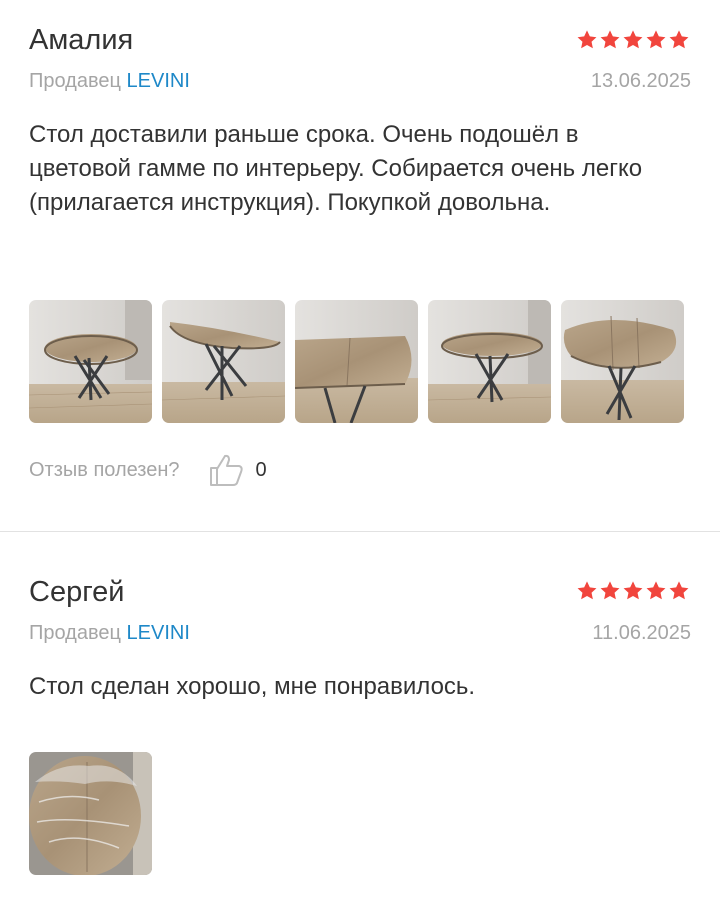 The height and width of the screenshot is (900, 720). I want to click on review-text: Стол сделан хорошо, мне понравилось., so click(252, 686).